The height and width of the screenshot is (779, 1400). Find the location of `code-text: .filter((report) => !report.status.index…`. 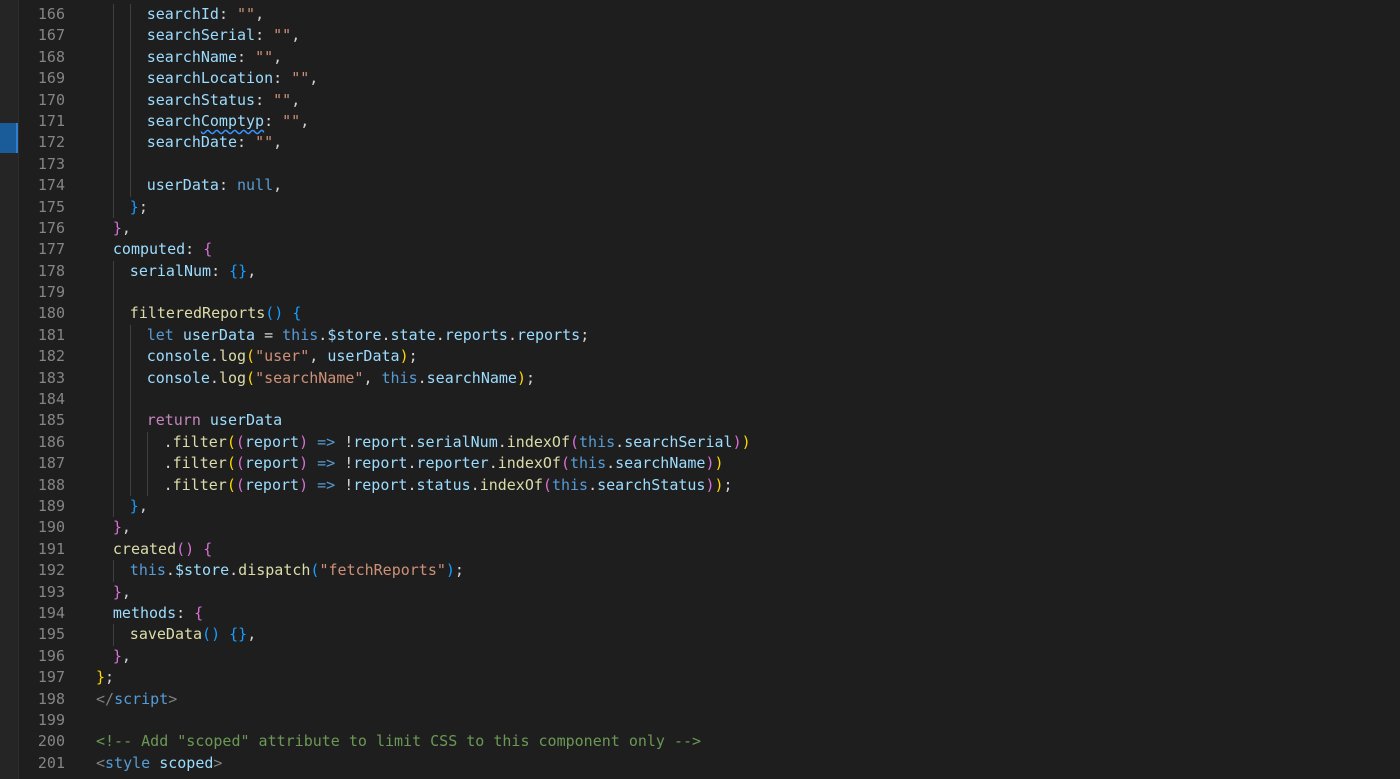

code-text: .filter((report) => !report.status.index… is located at coordinates (448, 485).